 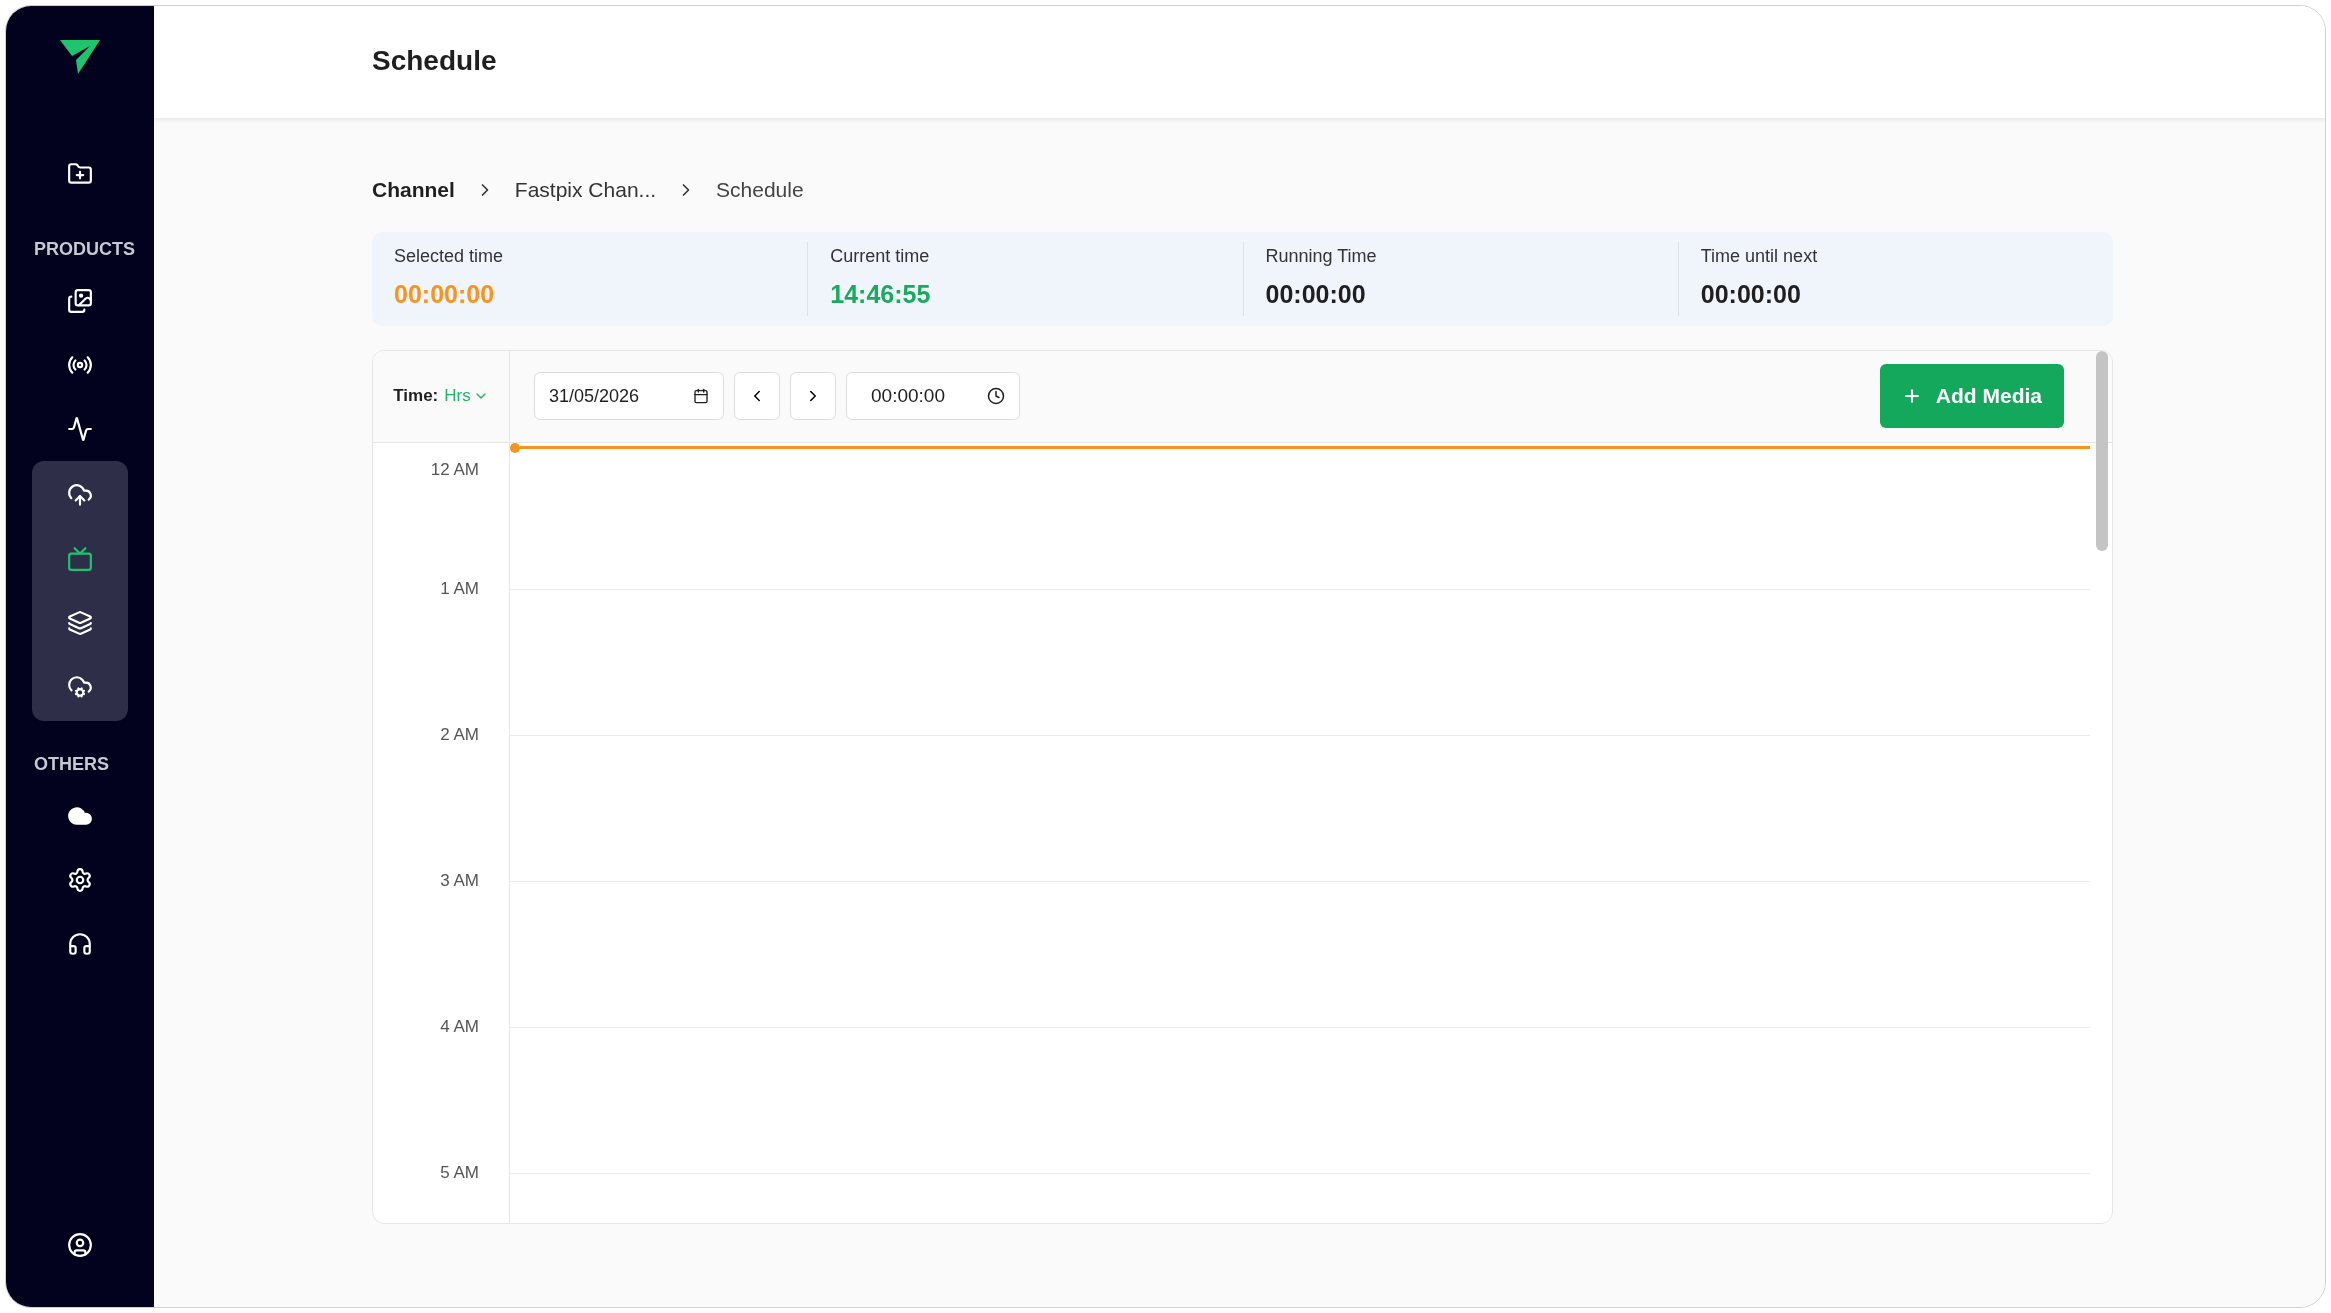 What do you see at coordinates (413, 190) in the screenshot?
I see `breadcrumb-link: Channel` at bounding box center [413, 190].